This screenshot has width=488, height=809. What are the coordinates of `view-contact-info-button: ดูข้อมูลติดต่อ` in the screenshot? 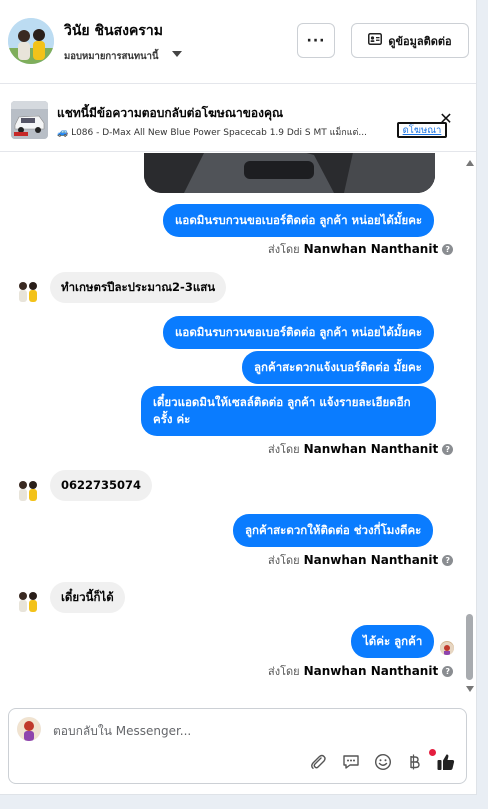 It's located at (410, 40).